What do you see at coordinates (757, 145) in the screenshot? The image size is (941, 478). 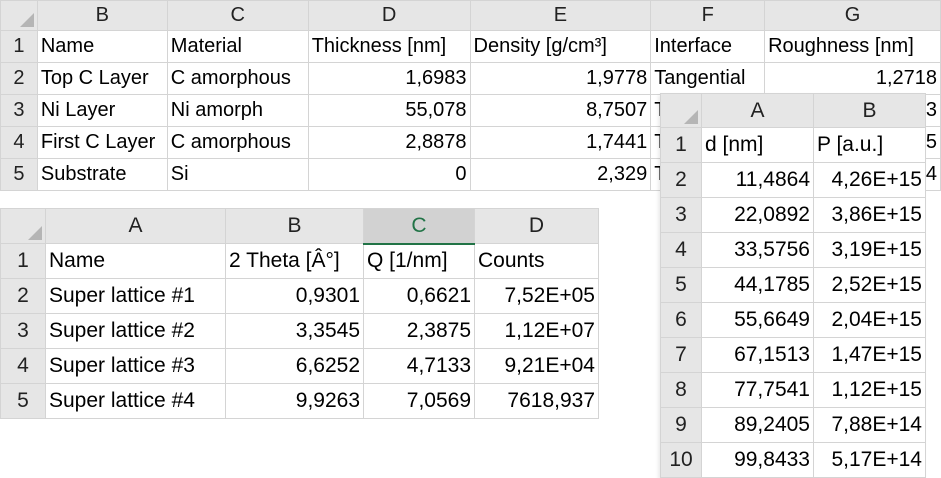 I see `cell: d [nm]` at bounding box center [757, 145].